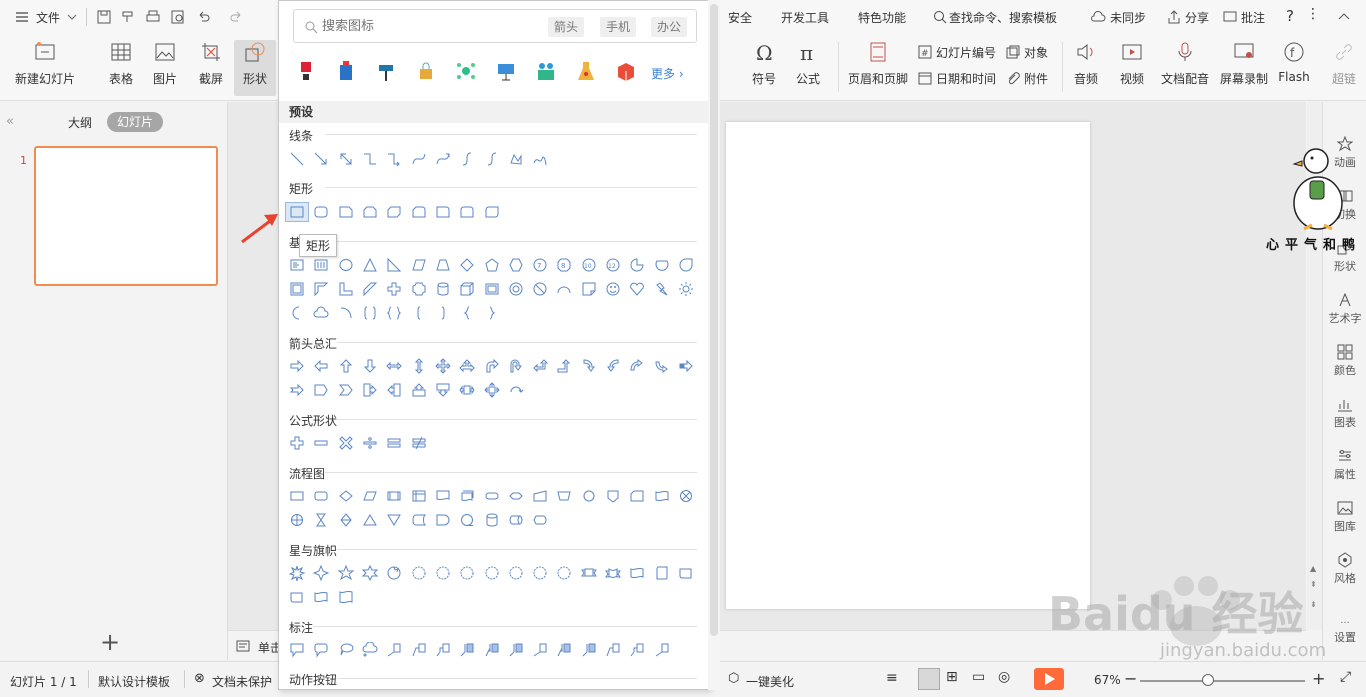  I want to click on para-shape-icon, so click(418, 265).